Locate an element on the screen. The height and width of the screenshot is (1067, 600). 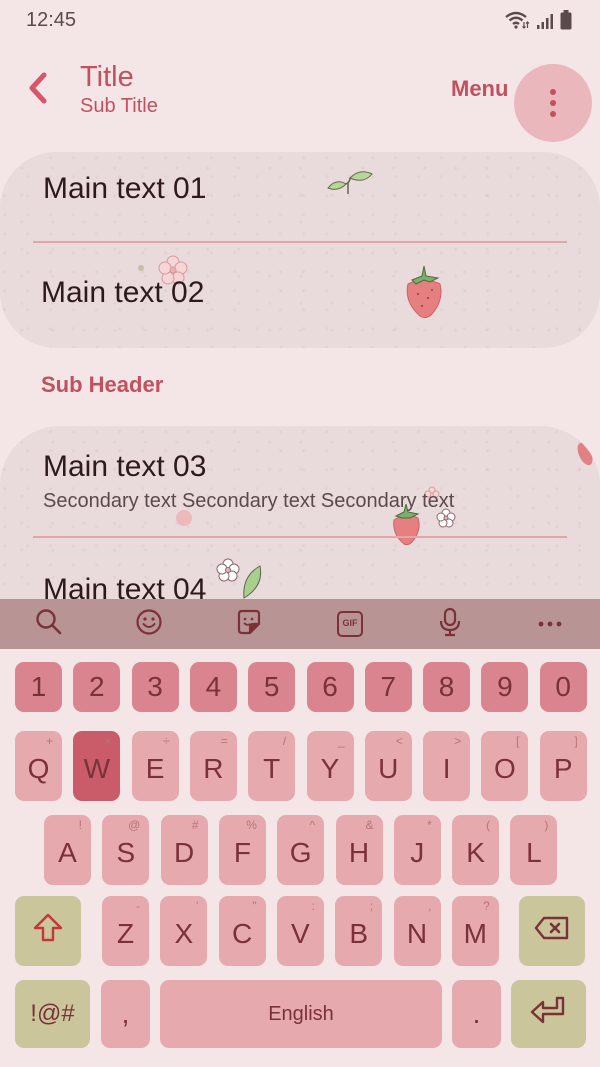
key-label: 8 is located at coordinates (446, 686).